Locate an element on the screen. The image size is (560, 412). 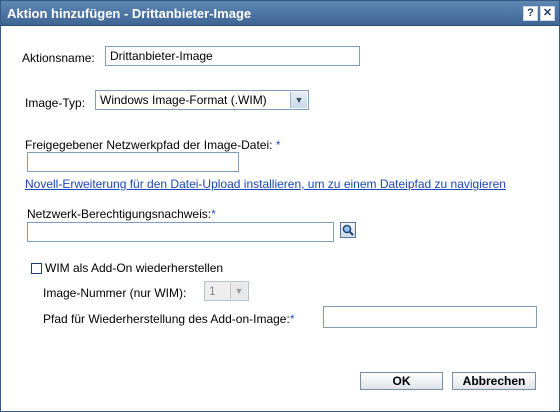
image-number-select: 1 ▼ is located at coordinates (226, 291).